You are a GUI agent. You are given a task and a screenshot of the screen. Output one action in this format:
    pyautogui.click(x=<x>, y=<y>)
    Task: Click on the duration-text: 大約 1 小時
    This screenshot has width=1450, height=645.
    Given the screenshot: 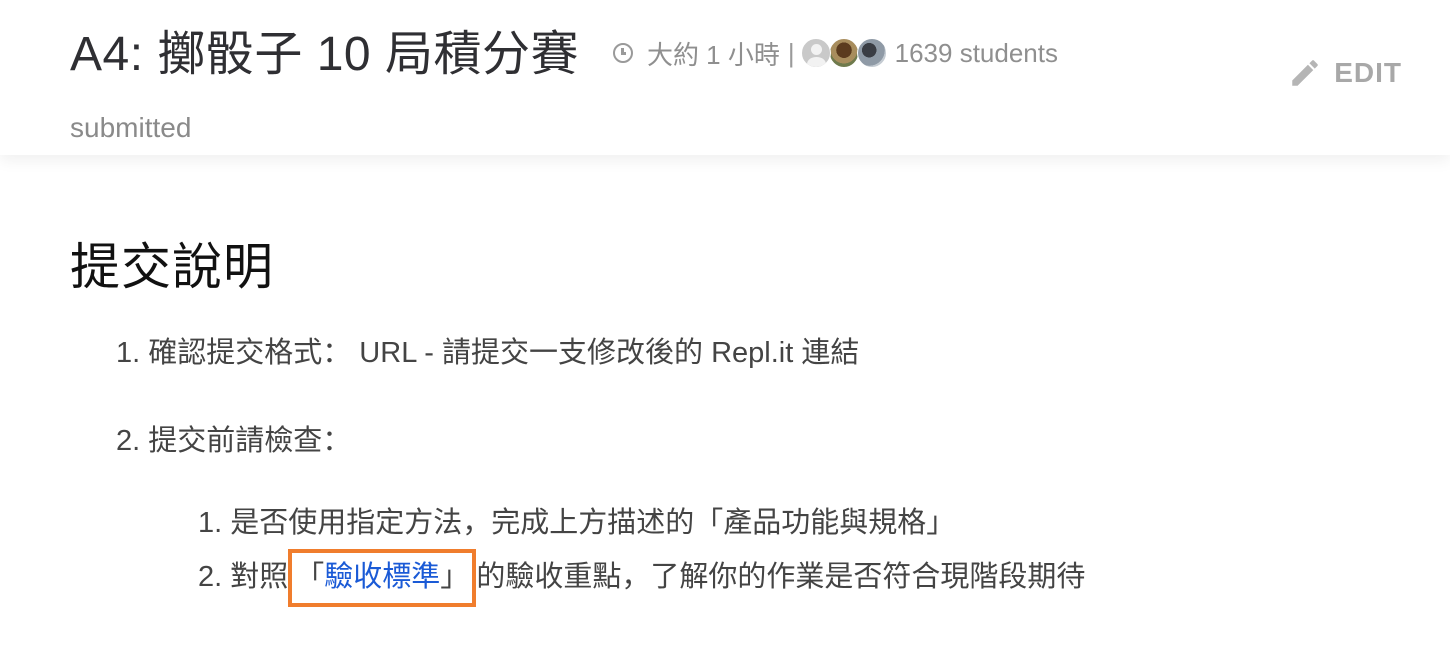 What is the action you would take?
    pyautogui.click(x=713, y=54)
    